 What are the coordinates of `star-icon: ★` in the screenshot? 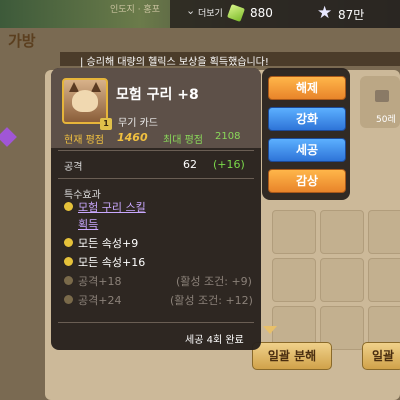 It's located at (325, 13).